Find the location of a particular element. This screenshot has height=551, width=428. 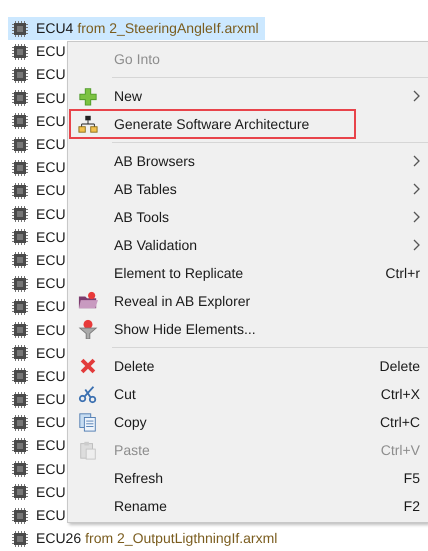

menu-item: AB Validation is located at coordinates (248, 245).